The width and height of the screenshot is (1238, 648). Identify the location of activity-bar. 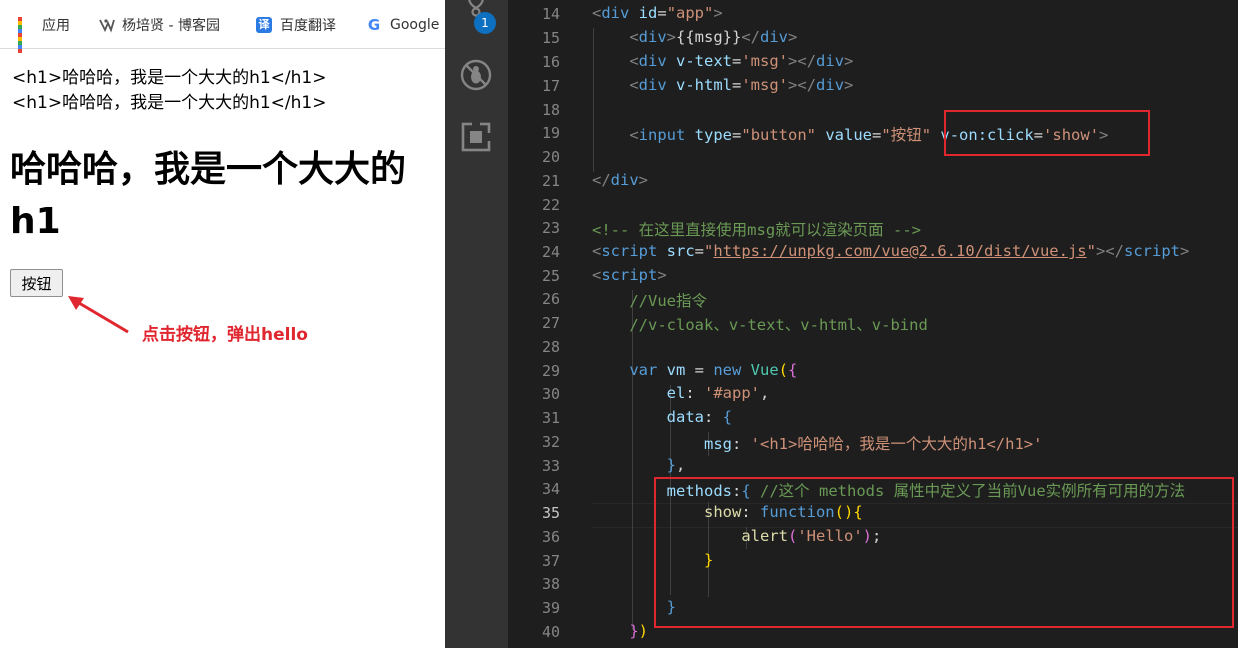
(476, 324).